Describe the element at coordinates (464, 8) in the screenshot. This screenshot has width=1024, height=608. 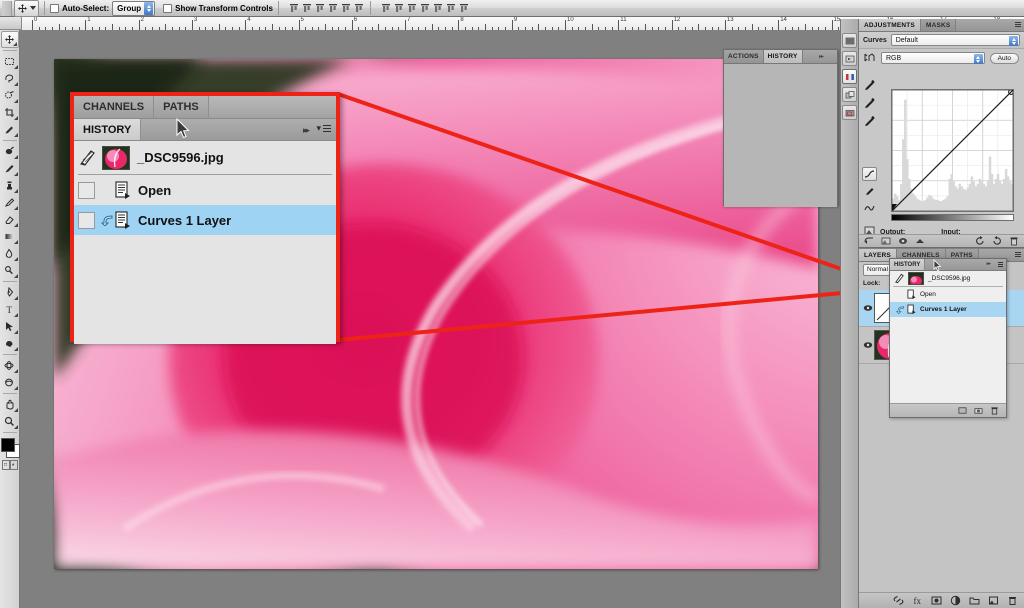
I see `auto-align-layers-icon` at that location.